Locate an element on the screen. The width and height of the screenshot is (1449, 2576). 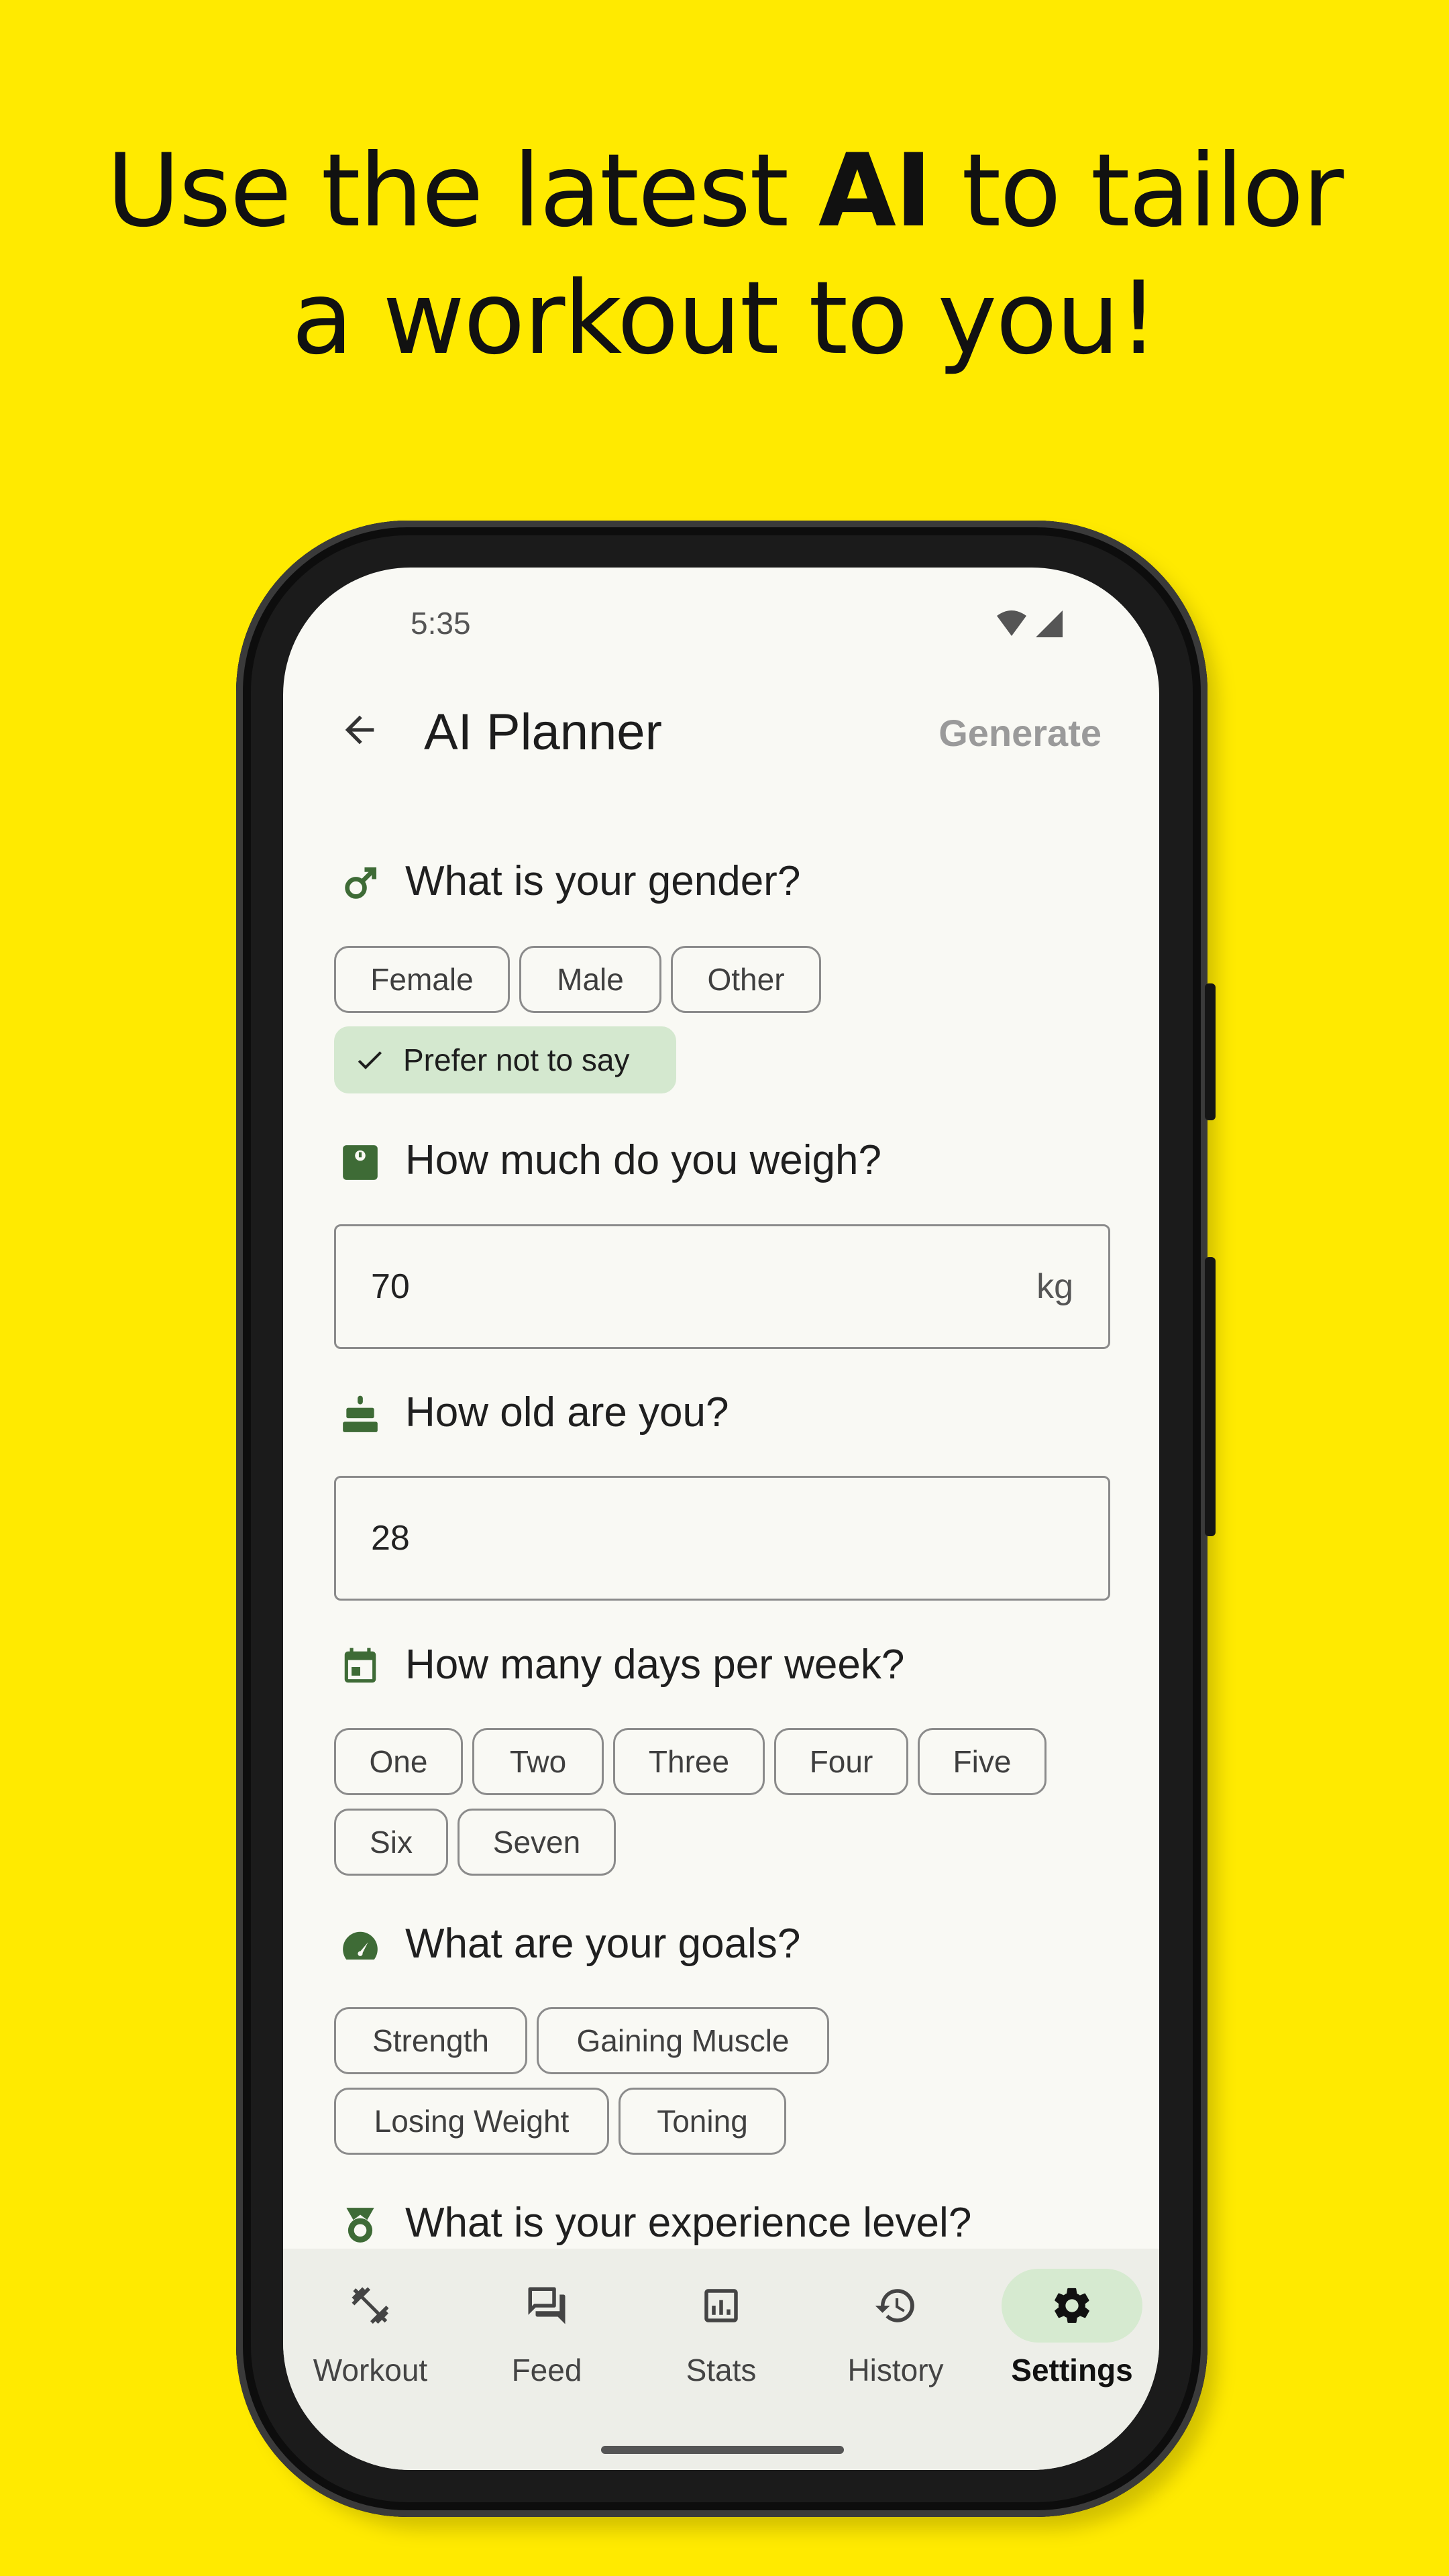
headline-text-pre: Use the latest is located at coordinates (462, 191).